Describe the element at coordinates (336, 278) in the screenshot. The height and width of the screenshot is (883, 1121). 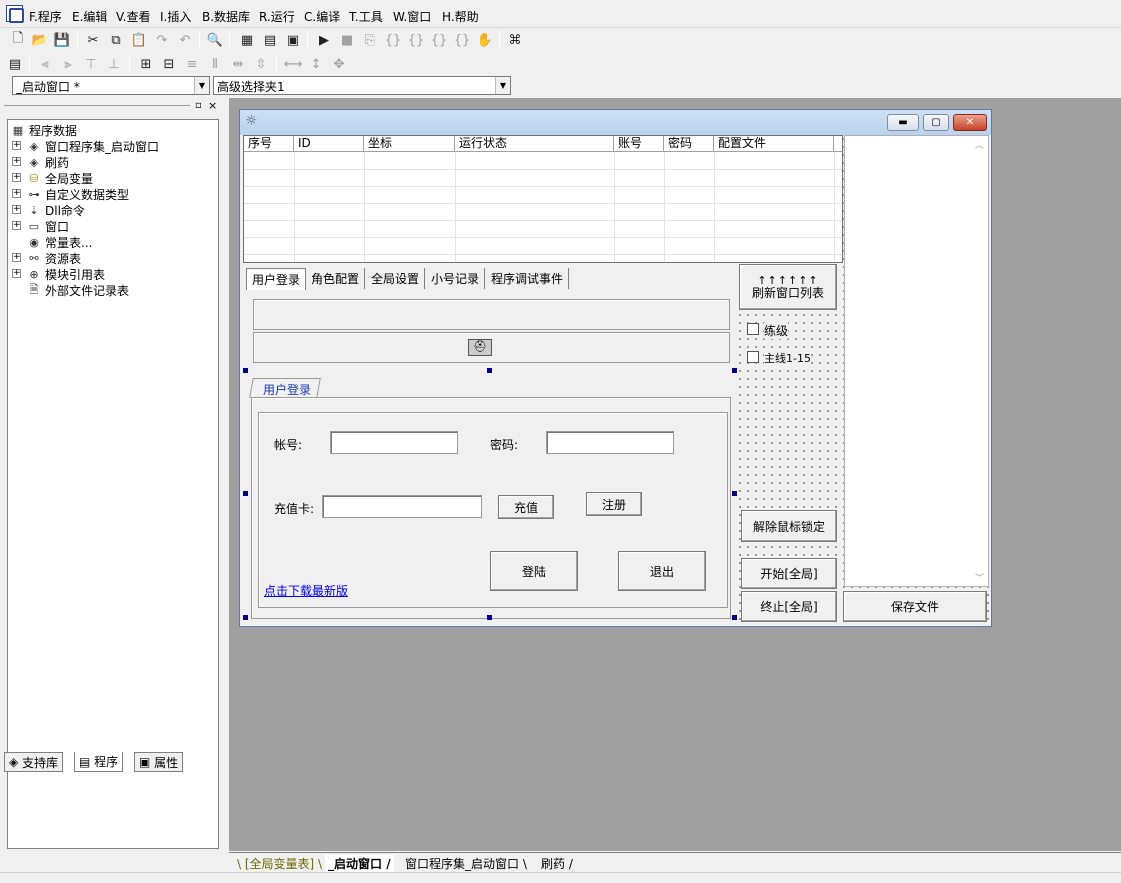
I see `tab-role-config: 角色配置` at that location.